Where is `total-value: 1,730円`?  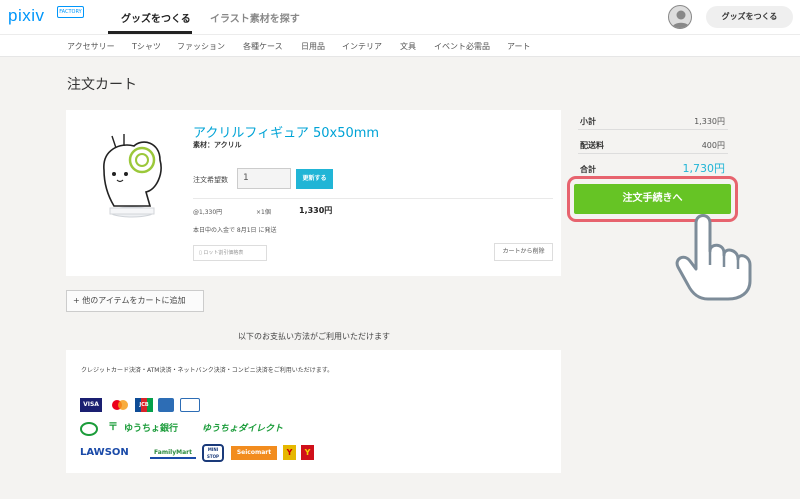 total-value: 1,730円 is located at coordinates (704, 168).